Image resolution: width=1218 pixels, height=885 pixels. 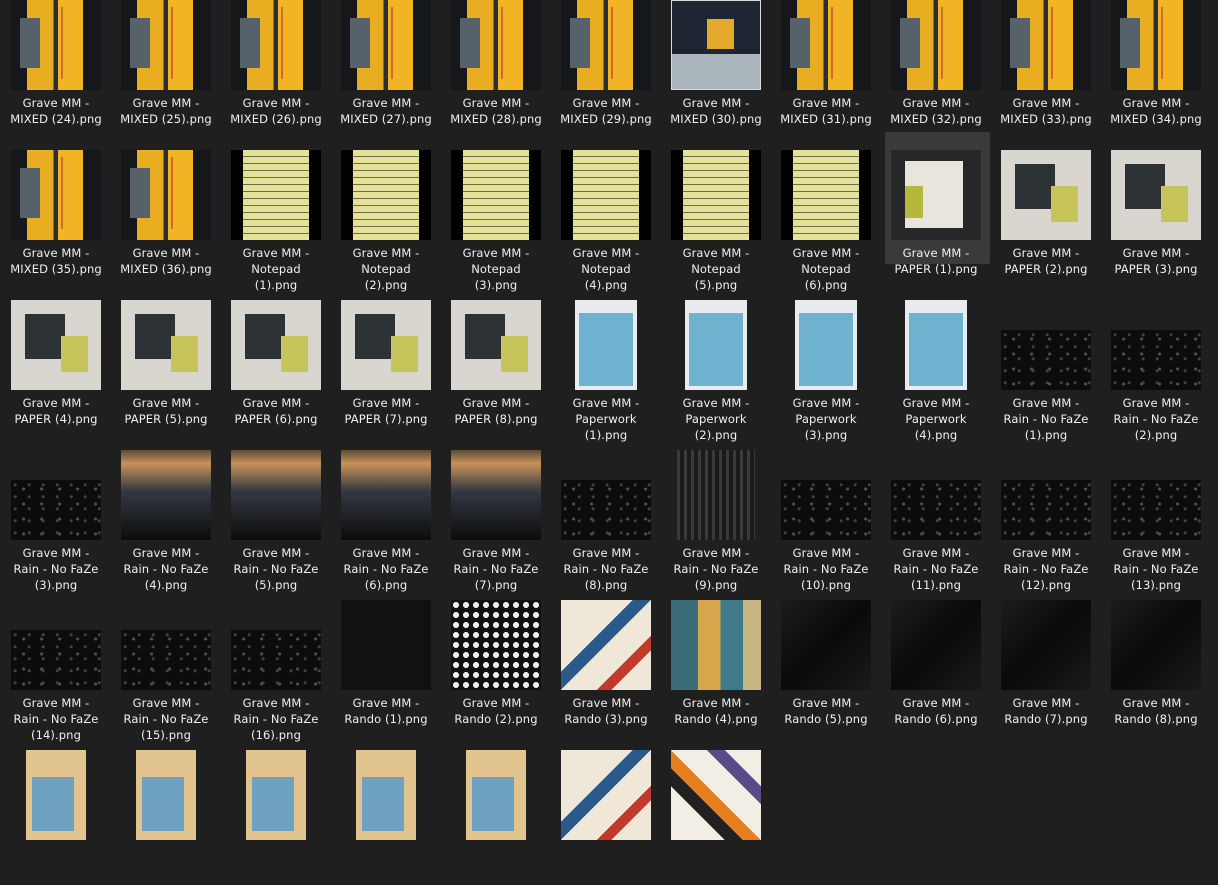 I want to click on file-item: Grave MM - MIXED (28).png, so click(x=496, y=67).